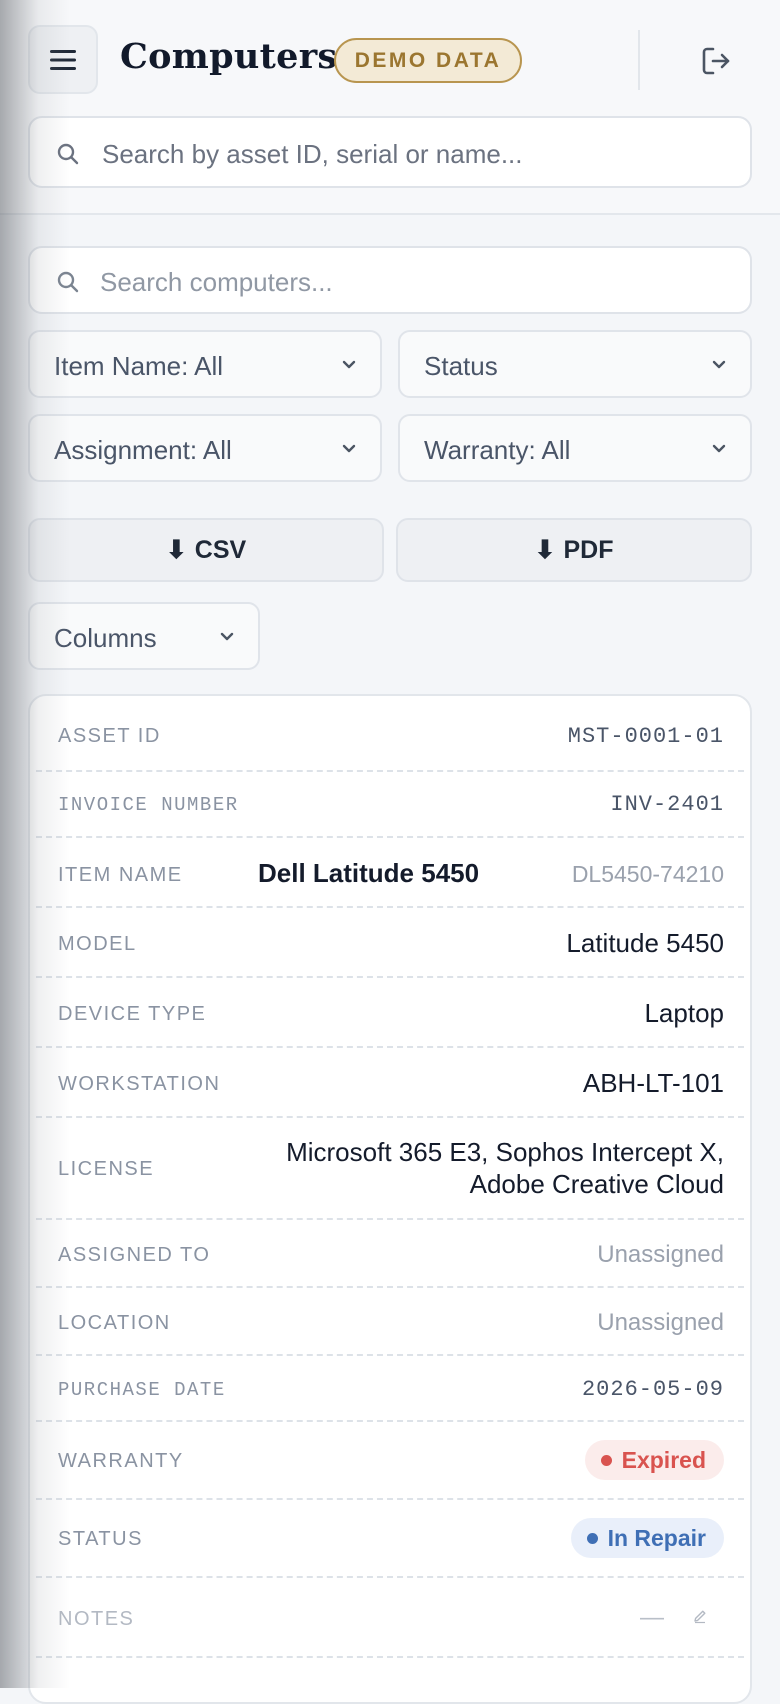  What do you see at coordinates (114, 1323) in the screenshot?
I see `field-label: LOCATION` at bounding box center [114, 1323].